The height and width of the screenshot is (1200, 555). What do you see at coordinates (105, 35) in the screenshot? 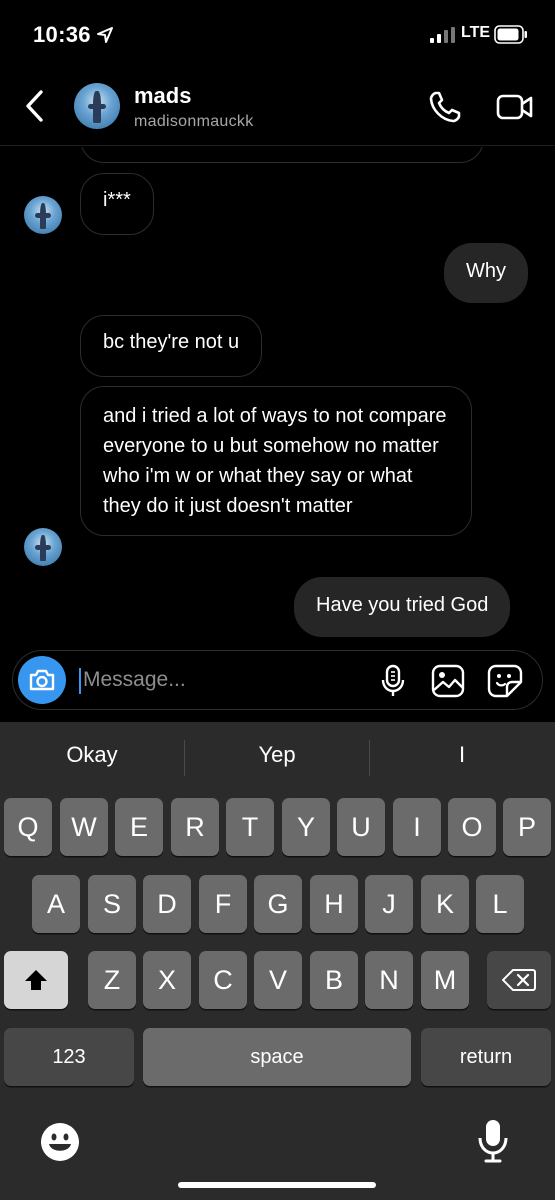
I see `location-arrow-icon` at bounding box center [105, 35].